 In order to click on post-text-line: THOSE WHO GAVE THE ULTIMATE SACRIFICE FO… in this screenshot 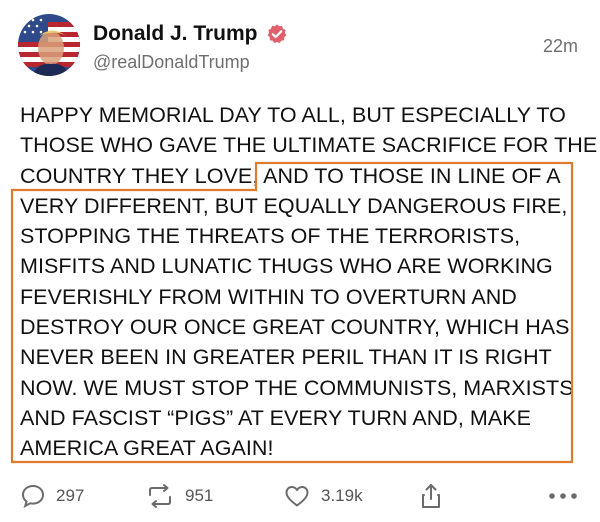, I will do `click(309, 145)`.